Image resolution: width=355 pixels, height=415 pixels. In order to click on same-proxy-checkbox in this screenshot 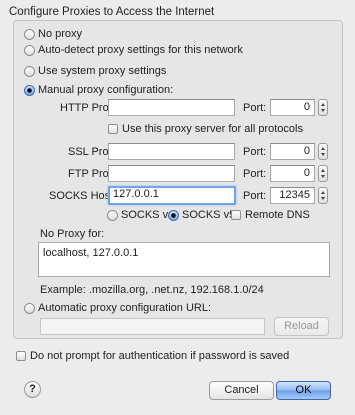, I will do `click(113, 129)`.